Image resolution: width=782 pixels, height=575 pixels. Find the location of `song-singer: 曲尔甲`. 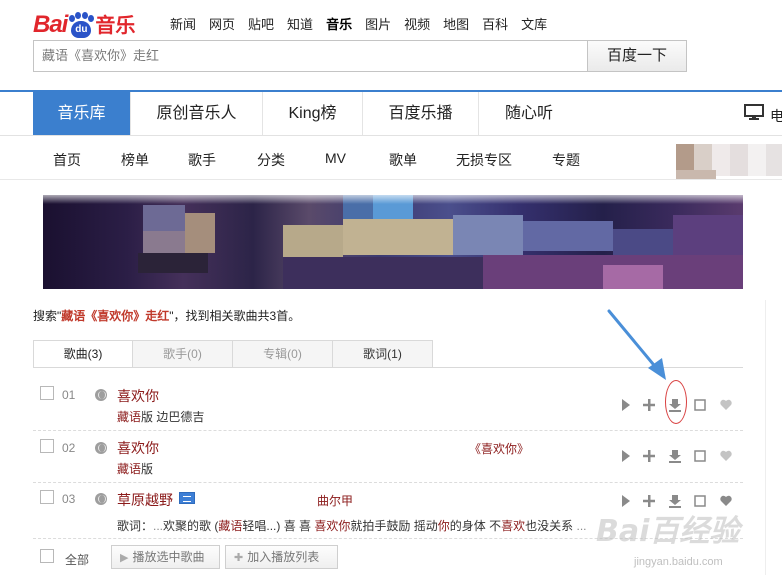

song-singer: 曲尔甲 is located at coordinates (335, 500).